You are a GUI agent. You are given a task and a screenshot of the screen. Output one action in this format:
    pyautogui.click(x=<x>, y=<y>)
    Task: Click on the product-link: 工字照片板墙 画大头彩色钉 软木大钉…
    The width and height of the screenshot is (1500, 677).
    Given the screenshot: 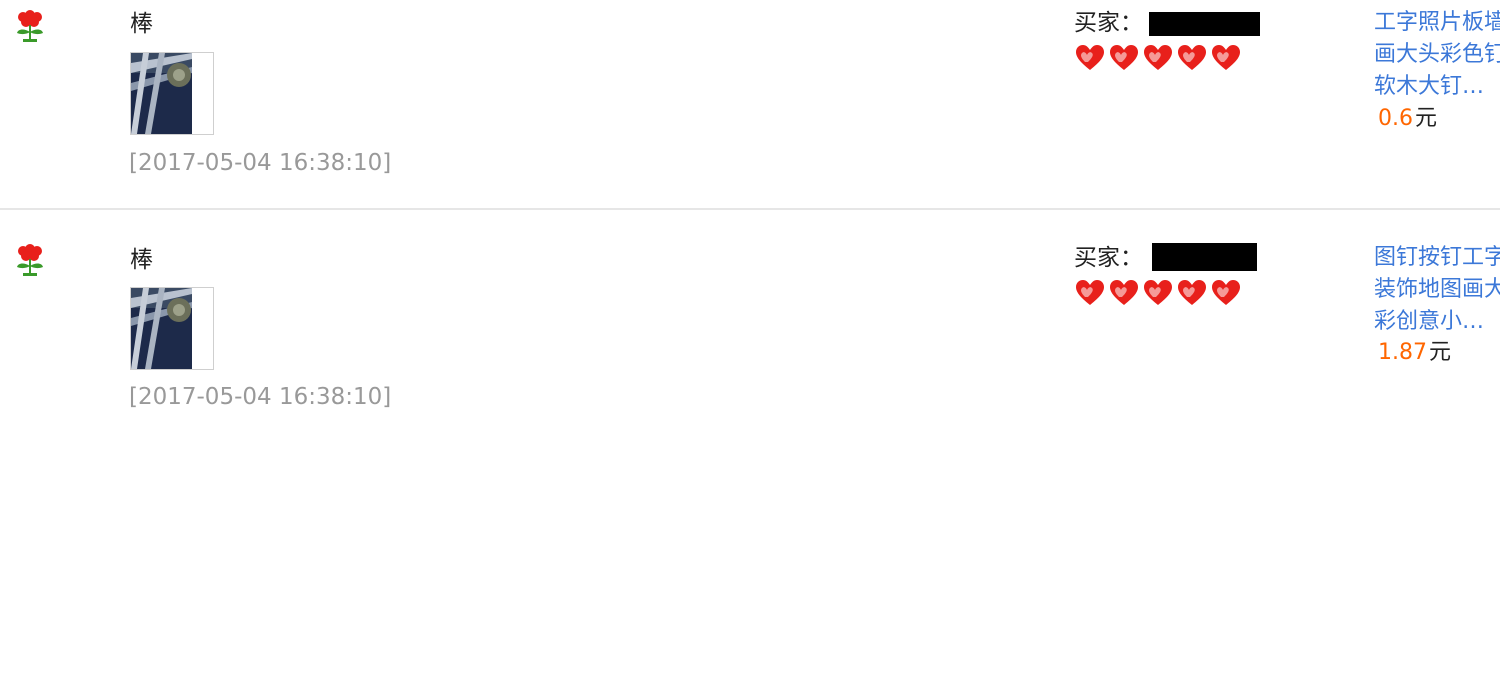 What is the action you would take?
    pyautogui.click(x=1437, y=55)
    